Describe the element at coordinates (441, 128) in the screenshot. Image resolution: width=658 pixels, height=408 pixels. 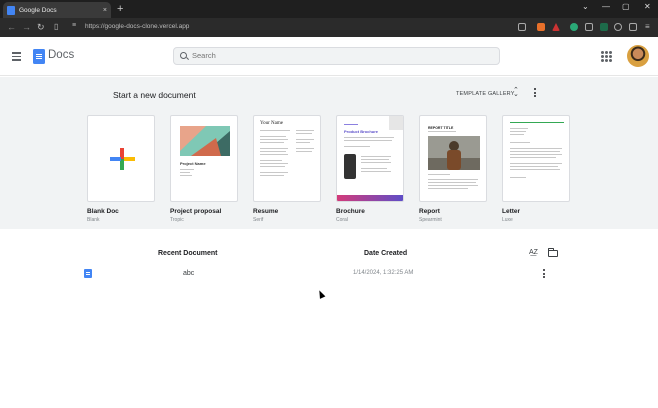
I see `thumb-title: REPORT TITLE` at that location.